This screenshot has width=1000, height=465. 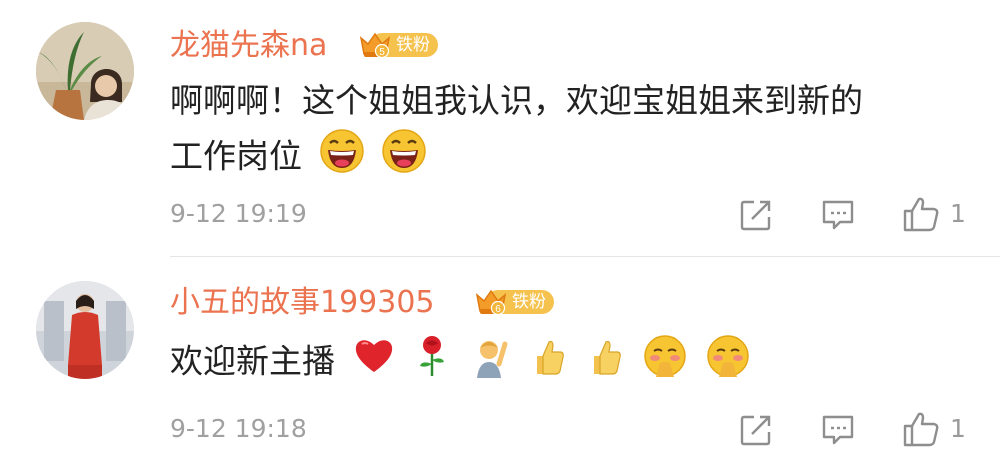 I want to click on comment-text: 工作岗位, so click(x=298, y=158).